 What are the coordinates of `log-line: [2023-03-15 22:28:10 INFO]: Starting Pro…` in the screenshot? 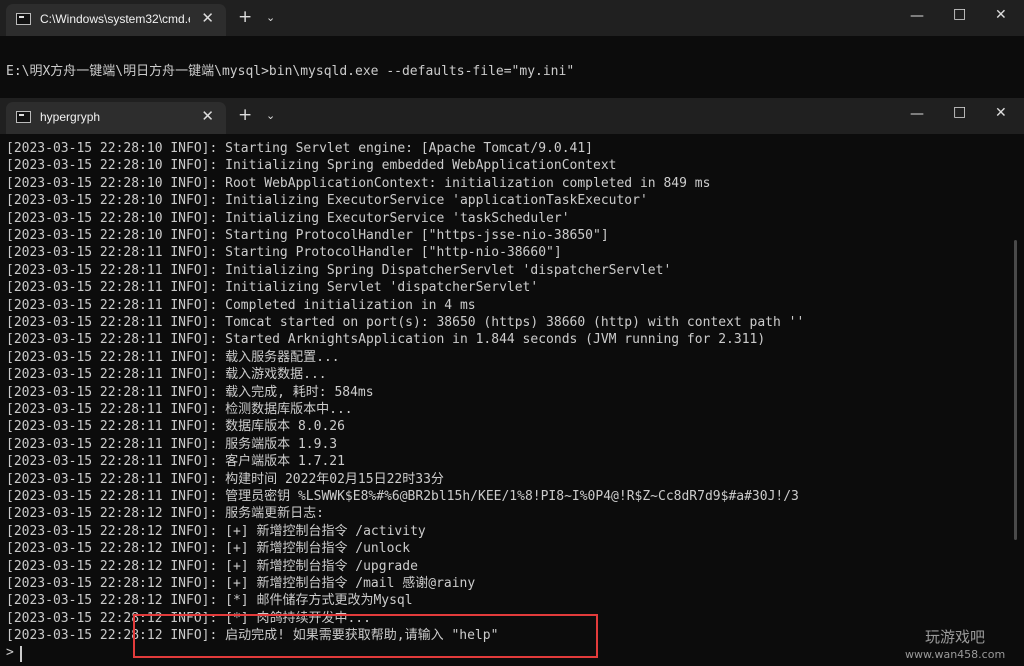 It's located at (307, 235).